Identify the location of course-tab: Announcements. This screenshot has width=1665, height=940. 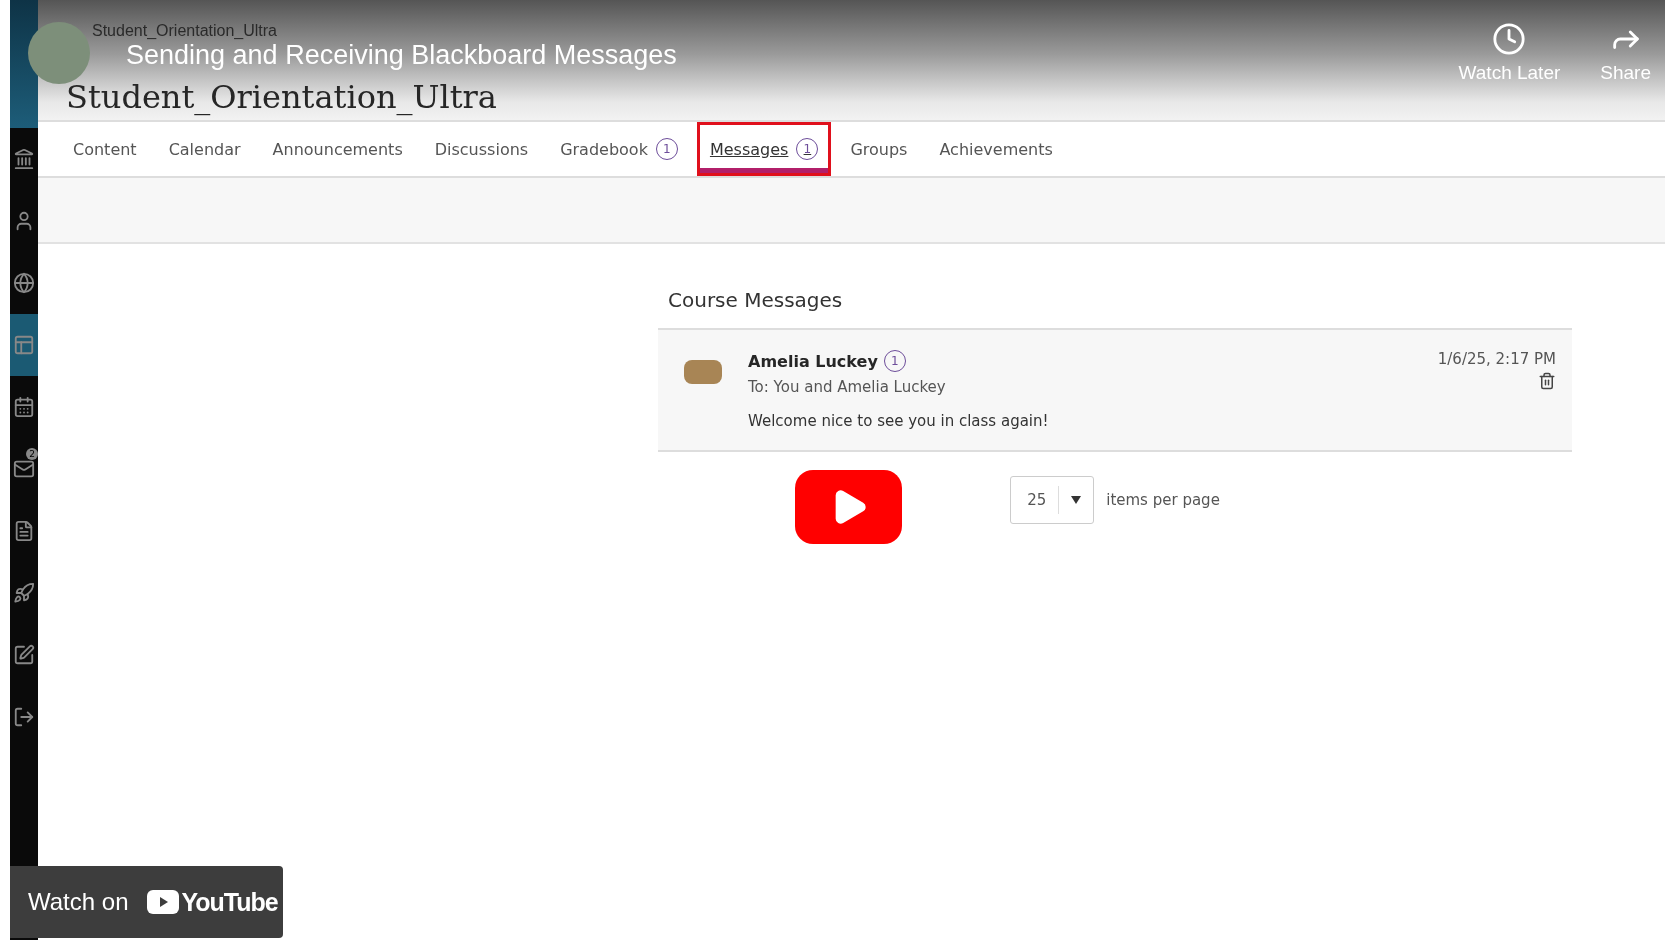
(337, 149).